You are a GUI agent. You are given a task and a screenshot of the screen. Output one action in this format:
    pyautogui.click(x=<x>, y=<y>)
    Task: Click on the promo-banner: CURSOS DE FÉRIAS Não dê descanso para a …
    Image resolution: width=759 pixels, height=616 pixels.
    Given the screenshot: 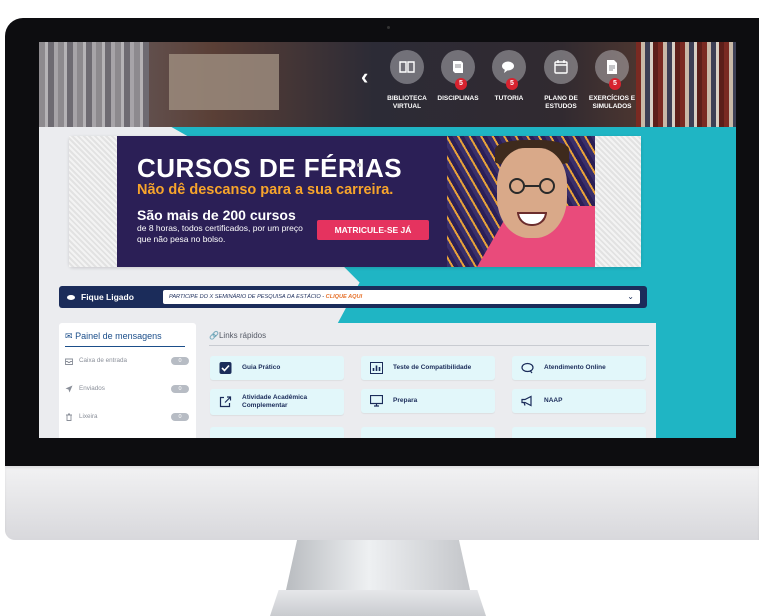 What is the action you would take?
    pyautogui.click(x=356, y=201)
    